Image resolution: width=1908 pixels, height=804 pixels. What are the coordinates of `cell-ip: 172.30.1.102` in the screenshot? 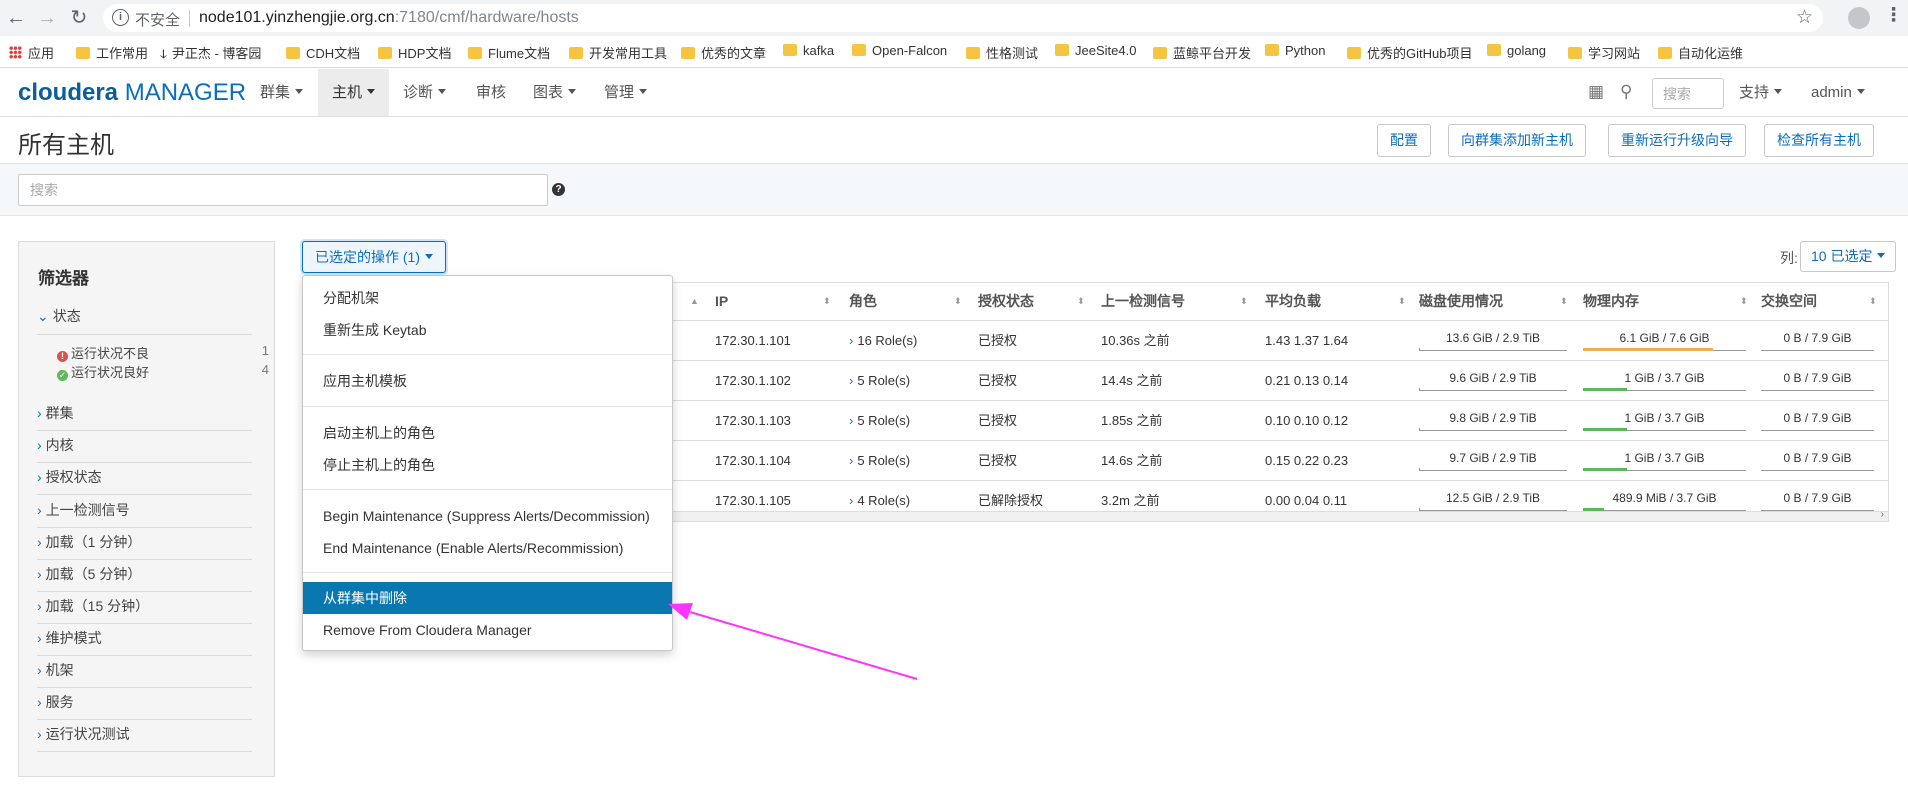 It's located at (753, 381).